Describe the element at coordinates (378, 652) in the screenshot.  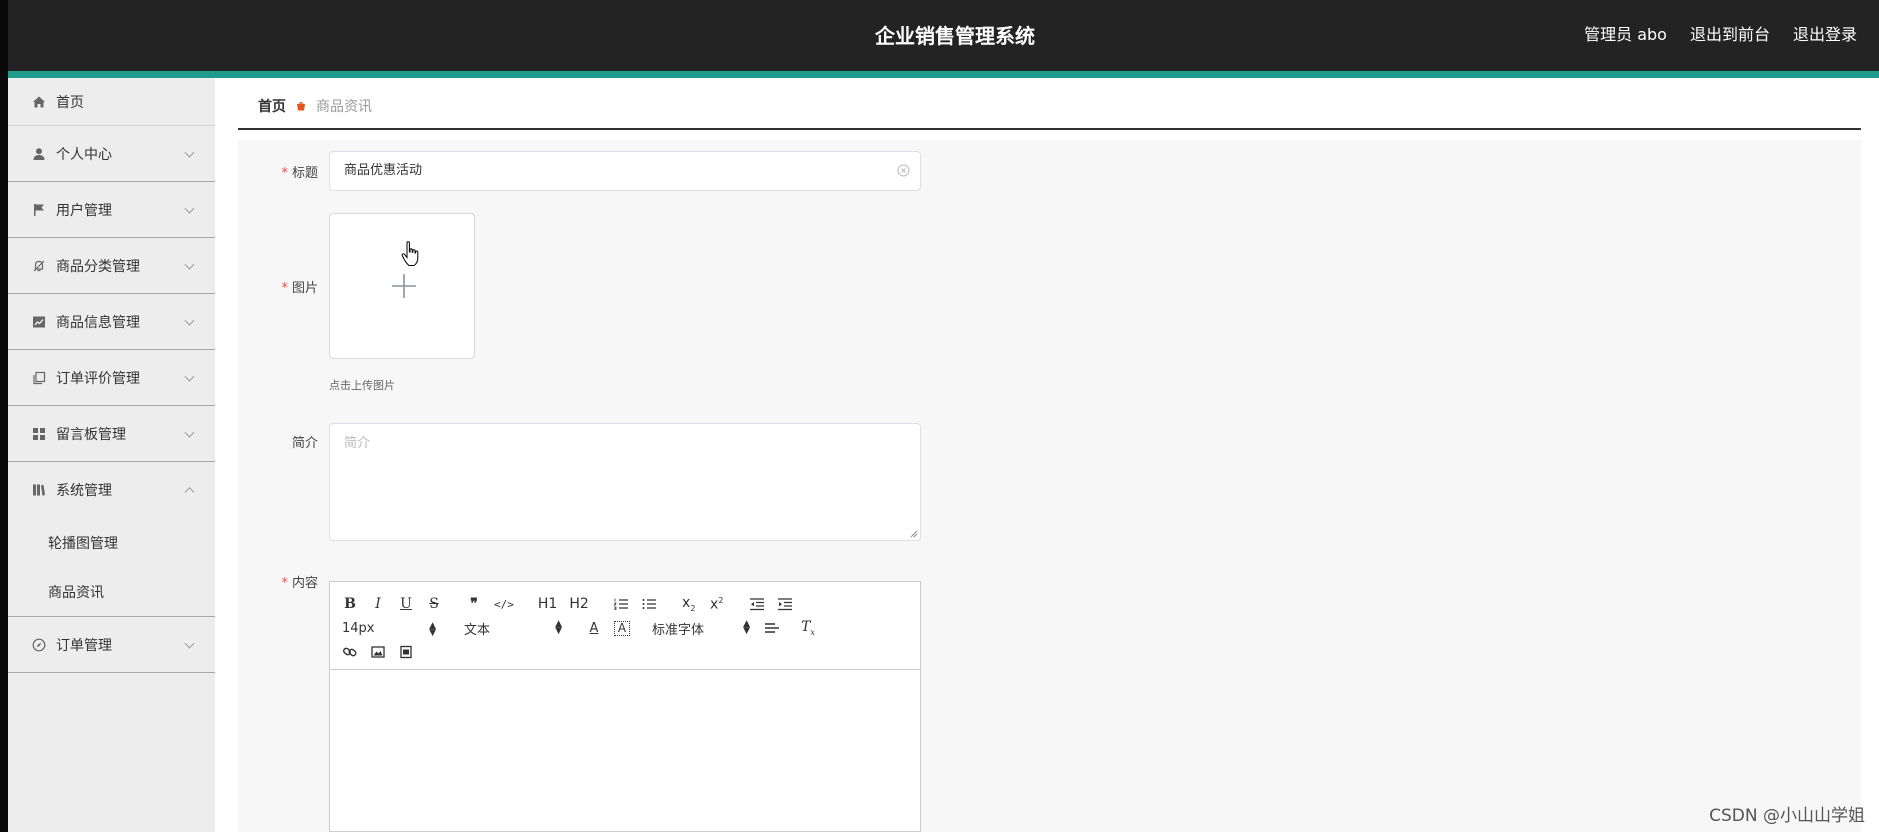
I see `image-icon` at that location.